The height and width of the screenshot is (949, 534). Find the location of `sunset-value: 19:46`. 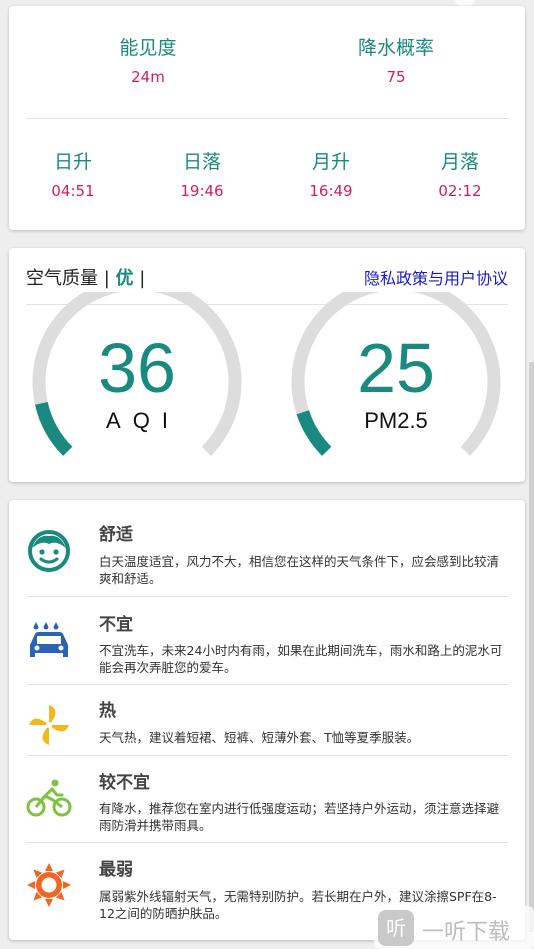

sunset-value: 19:46 is located at coordinates (202, 191).